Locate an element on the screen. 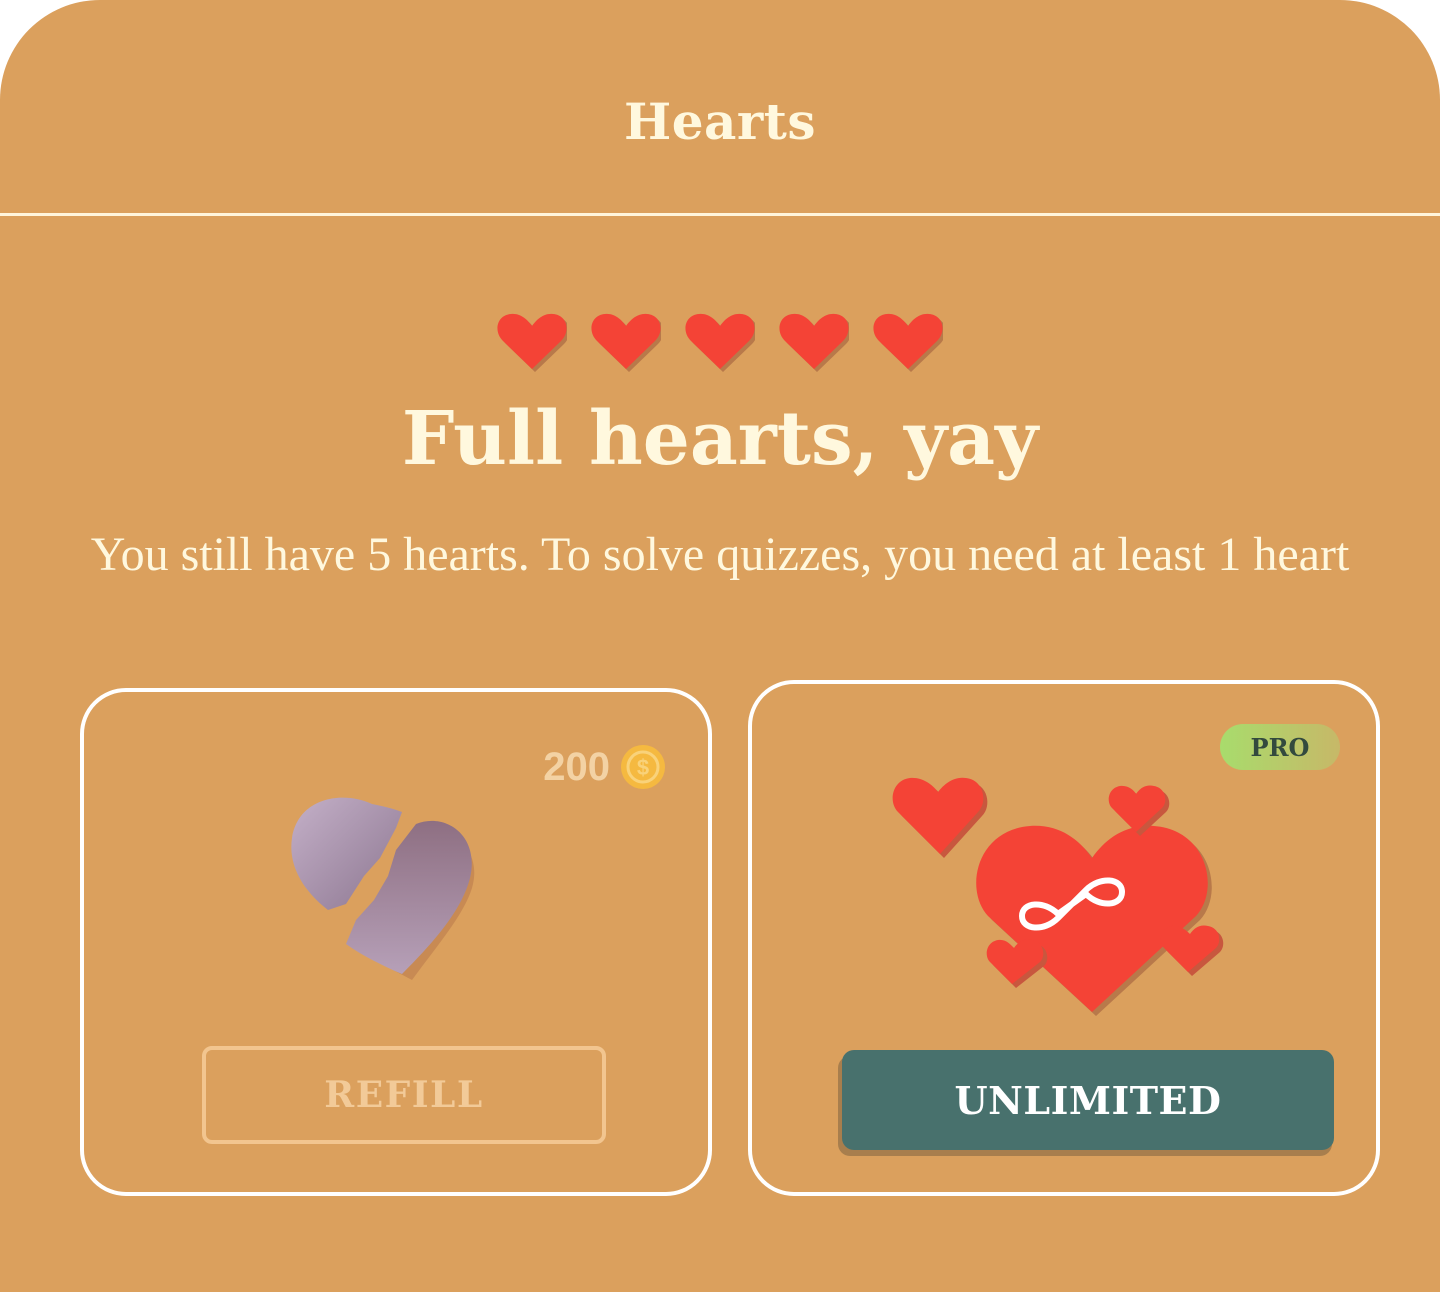 The height and width of the screenshot is (1292, 1440). status-headline: Full hearts, yay is located at coordinates (720, 439).